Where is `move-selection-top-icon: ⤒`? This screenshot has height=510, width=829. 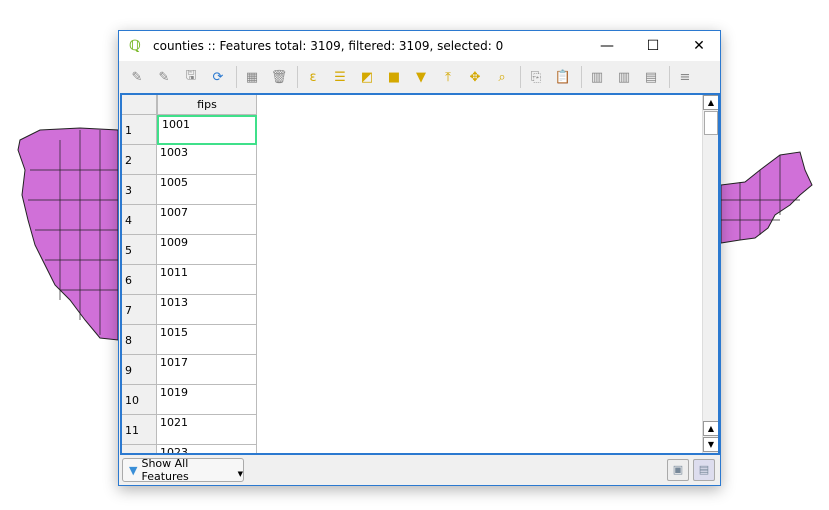
move-selection-top-icon: ⤒ is located at coordinates (448, 77).